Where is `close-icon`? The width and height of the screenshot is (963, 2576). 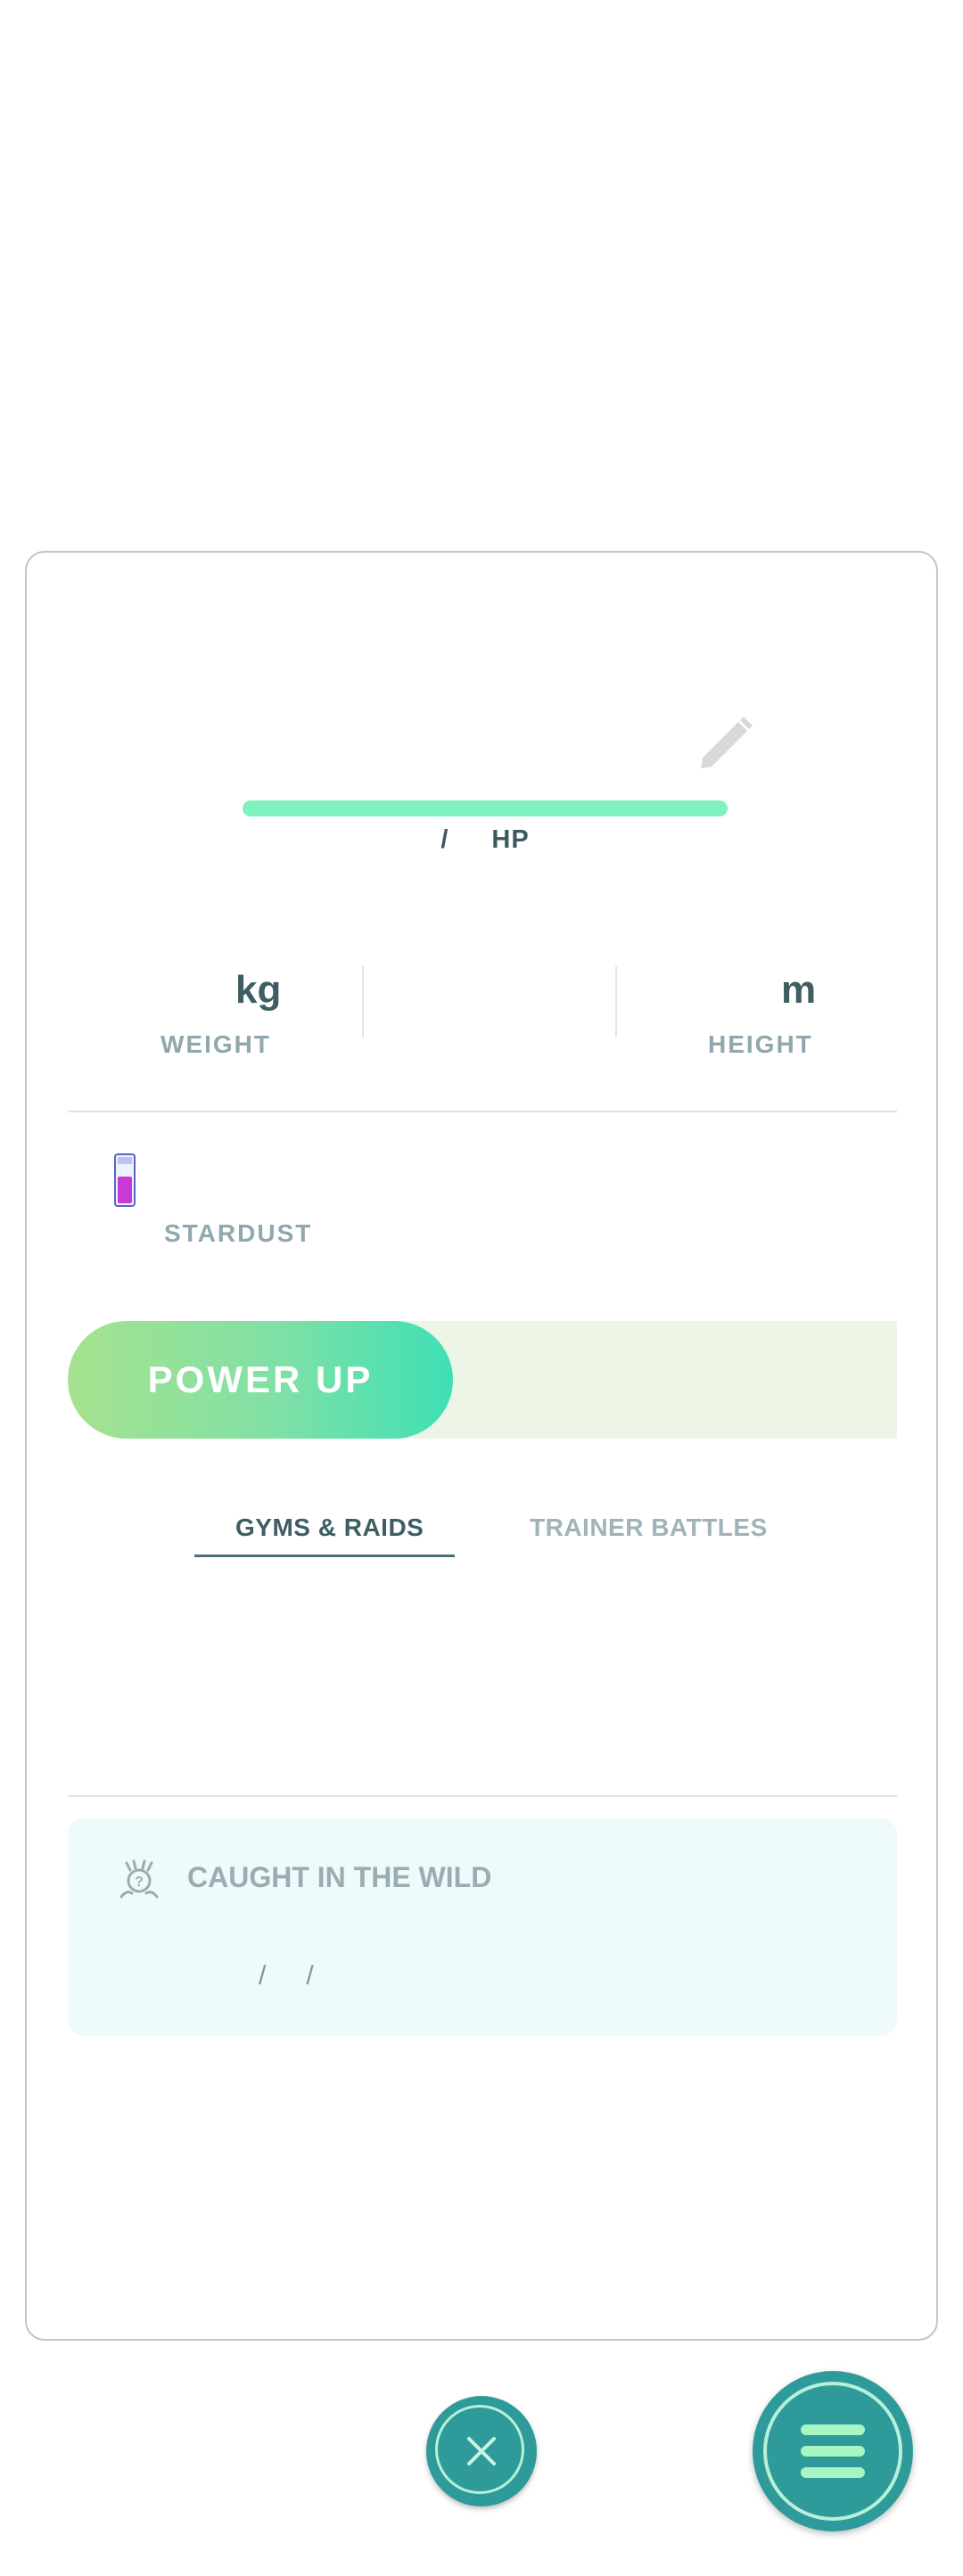 close-icon is located at coordinates (481, 2451).